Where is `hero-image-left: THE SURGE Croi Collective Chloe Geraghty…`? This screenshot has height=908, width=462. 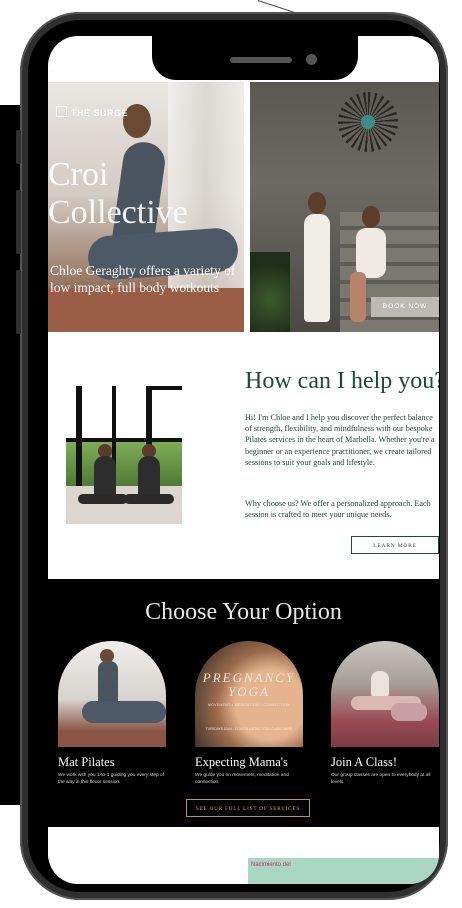 hero-image-left: THE SURGE Croi Collective Chloe Geraghty… is located at coordinates (146, 207).